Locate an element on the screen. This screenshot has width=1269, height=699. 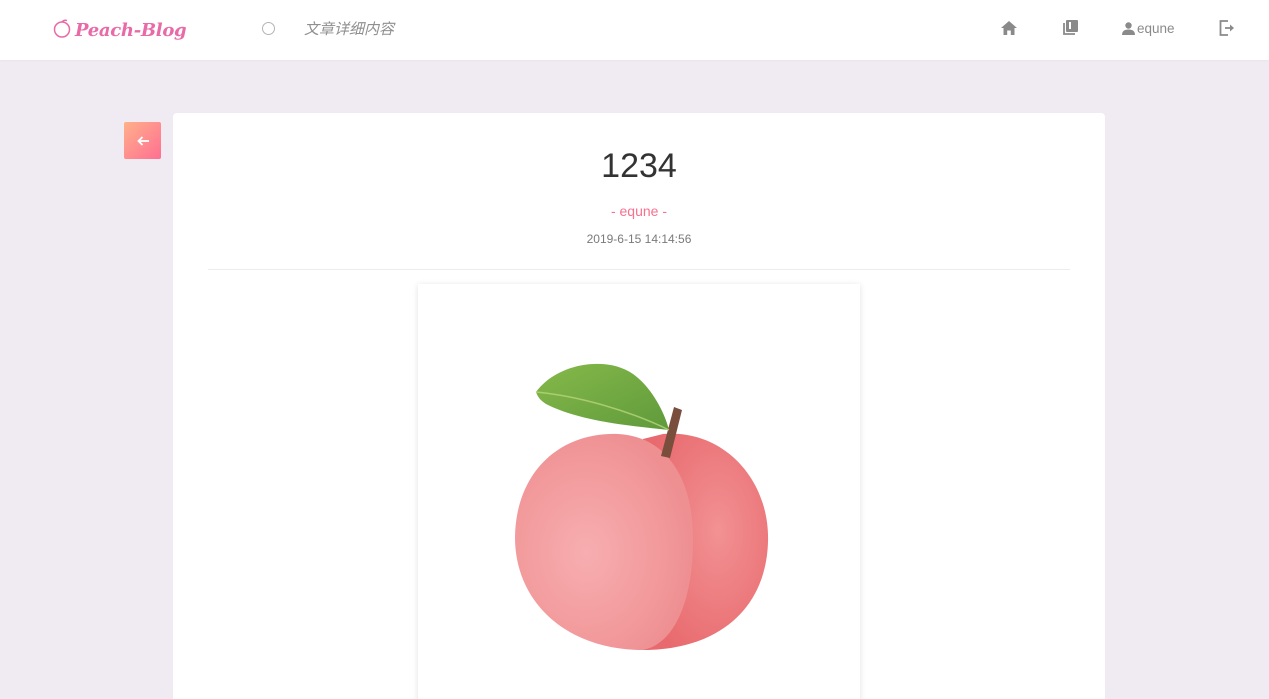
arrow-left-icon is located at coordinates (142, 140).